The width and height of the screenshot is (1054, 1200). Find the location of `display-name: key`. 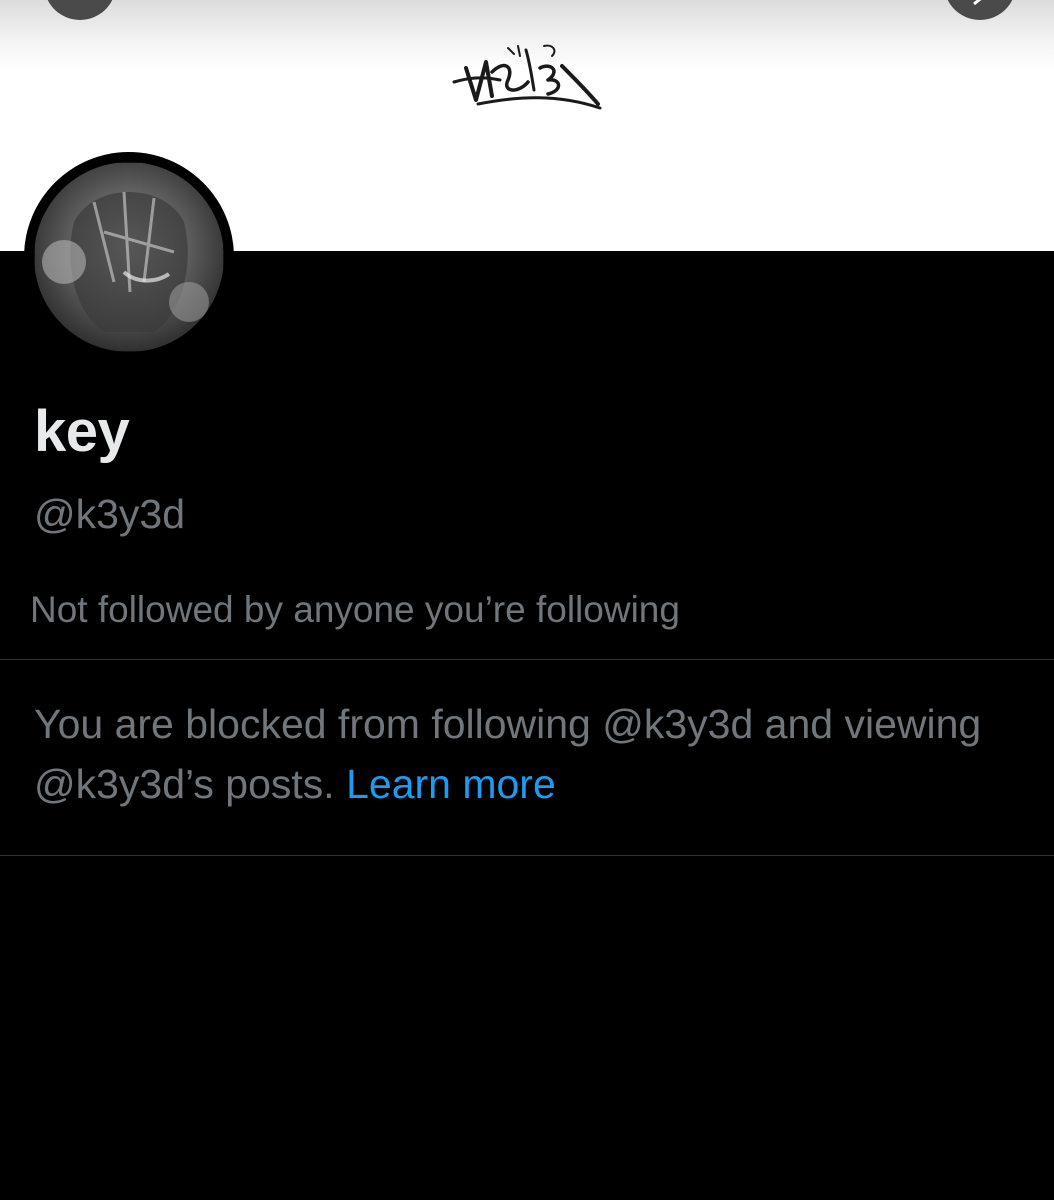

display-name: key is located at coordinates (82, 431).